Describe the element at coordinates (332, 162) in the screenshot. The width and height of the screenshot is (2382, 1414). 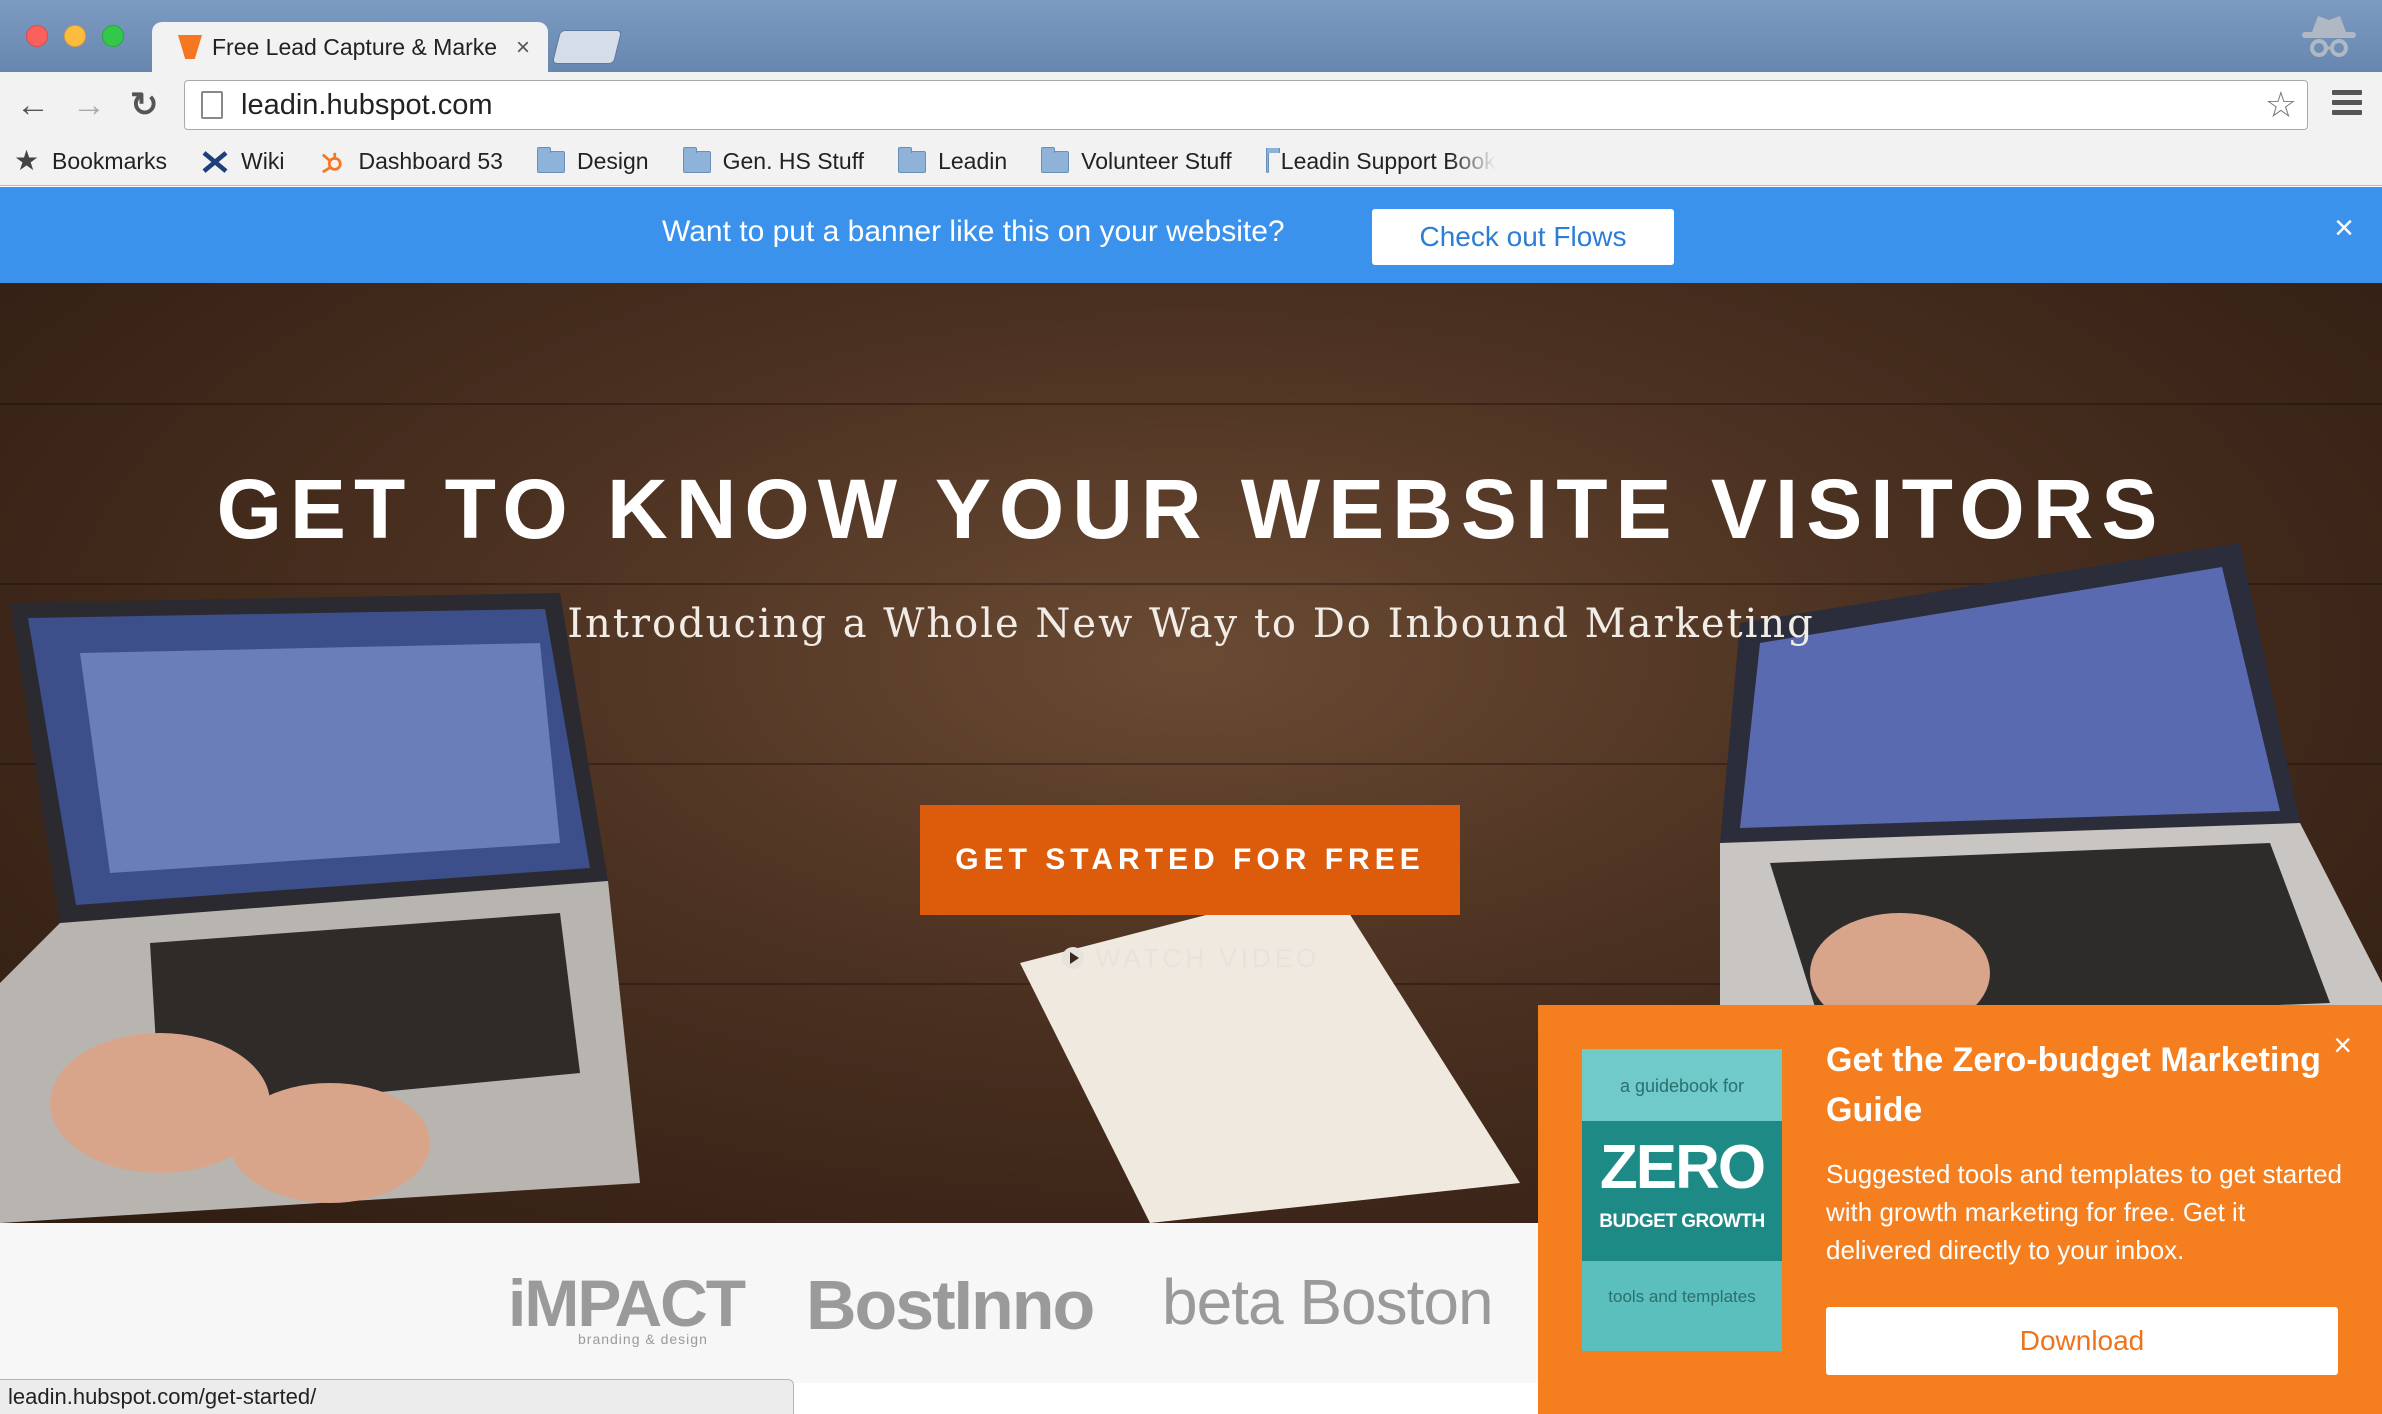
I see `hubspot-icon` at that location.